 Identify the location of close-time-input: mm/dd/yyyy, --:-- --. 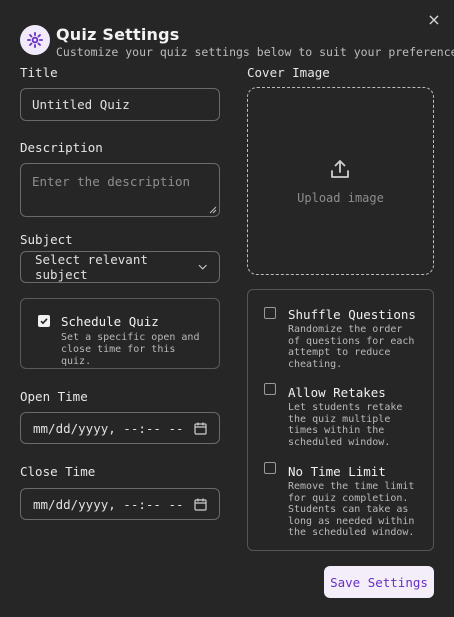
(120, 504).